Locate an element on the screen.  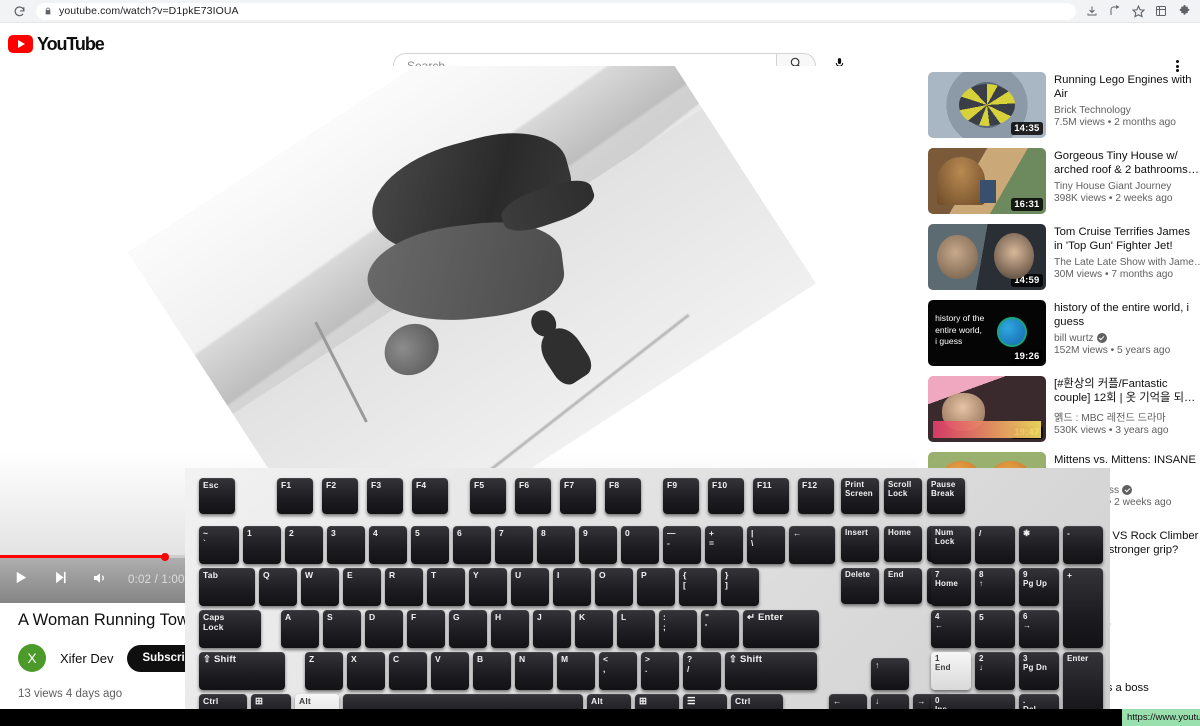
suggestion-meta: 398K views • 2 weeks ago is located at coordinates (1113, 198).